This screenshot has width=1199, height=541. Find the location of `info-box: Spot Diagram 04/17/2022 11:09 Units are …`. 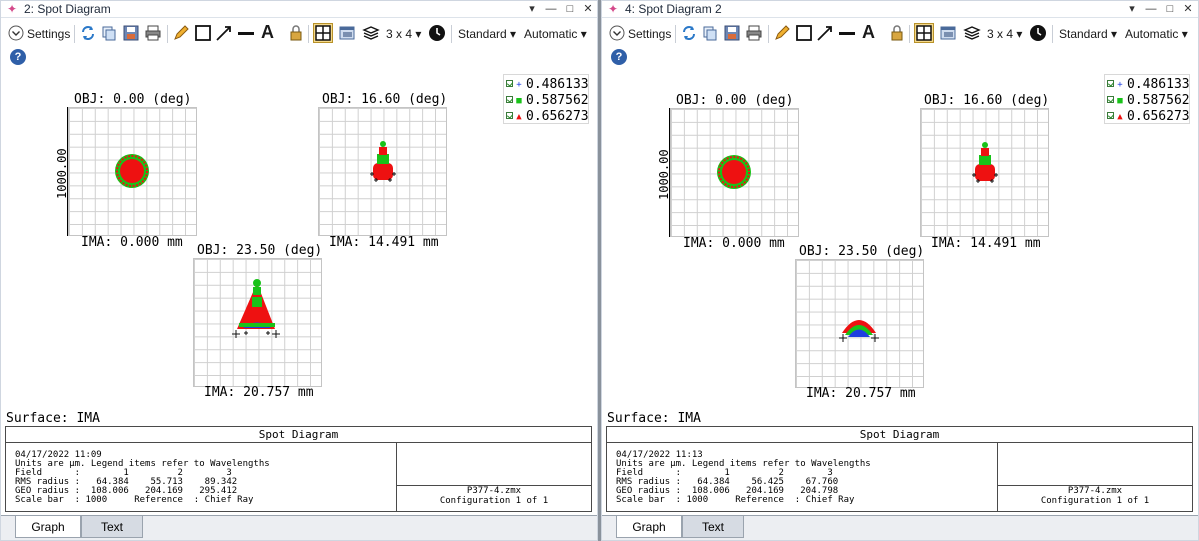

info-box: Spot Diagram 04/17/2022 11:09 Units are … is located at coordinates (298, 469).